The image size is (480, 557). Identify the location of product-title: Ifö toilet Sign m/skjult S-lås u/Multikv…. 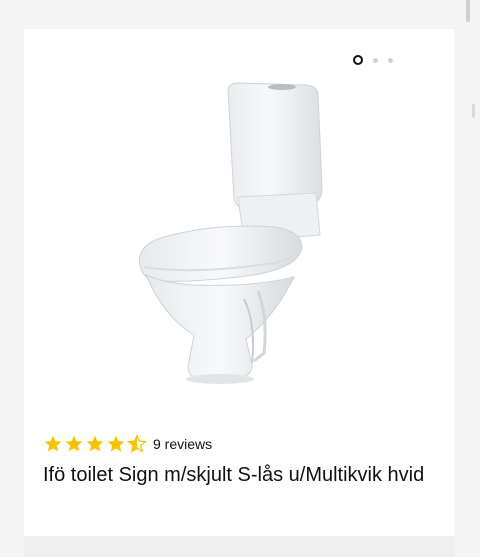
(240, 475).